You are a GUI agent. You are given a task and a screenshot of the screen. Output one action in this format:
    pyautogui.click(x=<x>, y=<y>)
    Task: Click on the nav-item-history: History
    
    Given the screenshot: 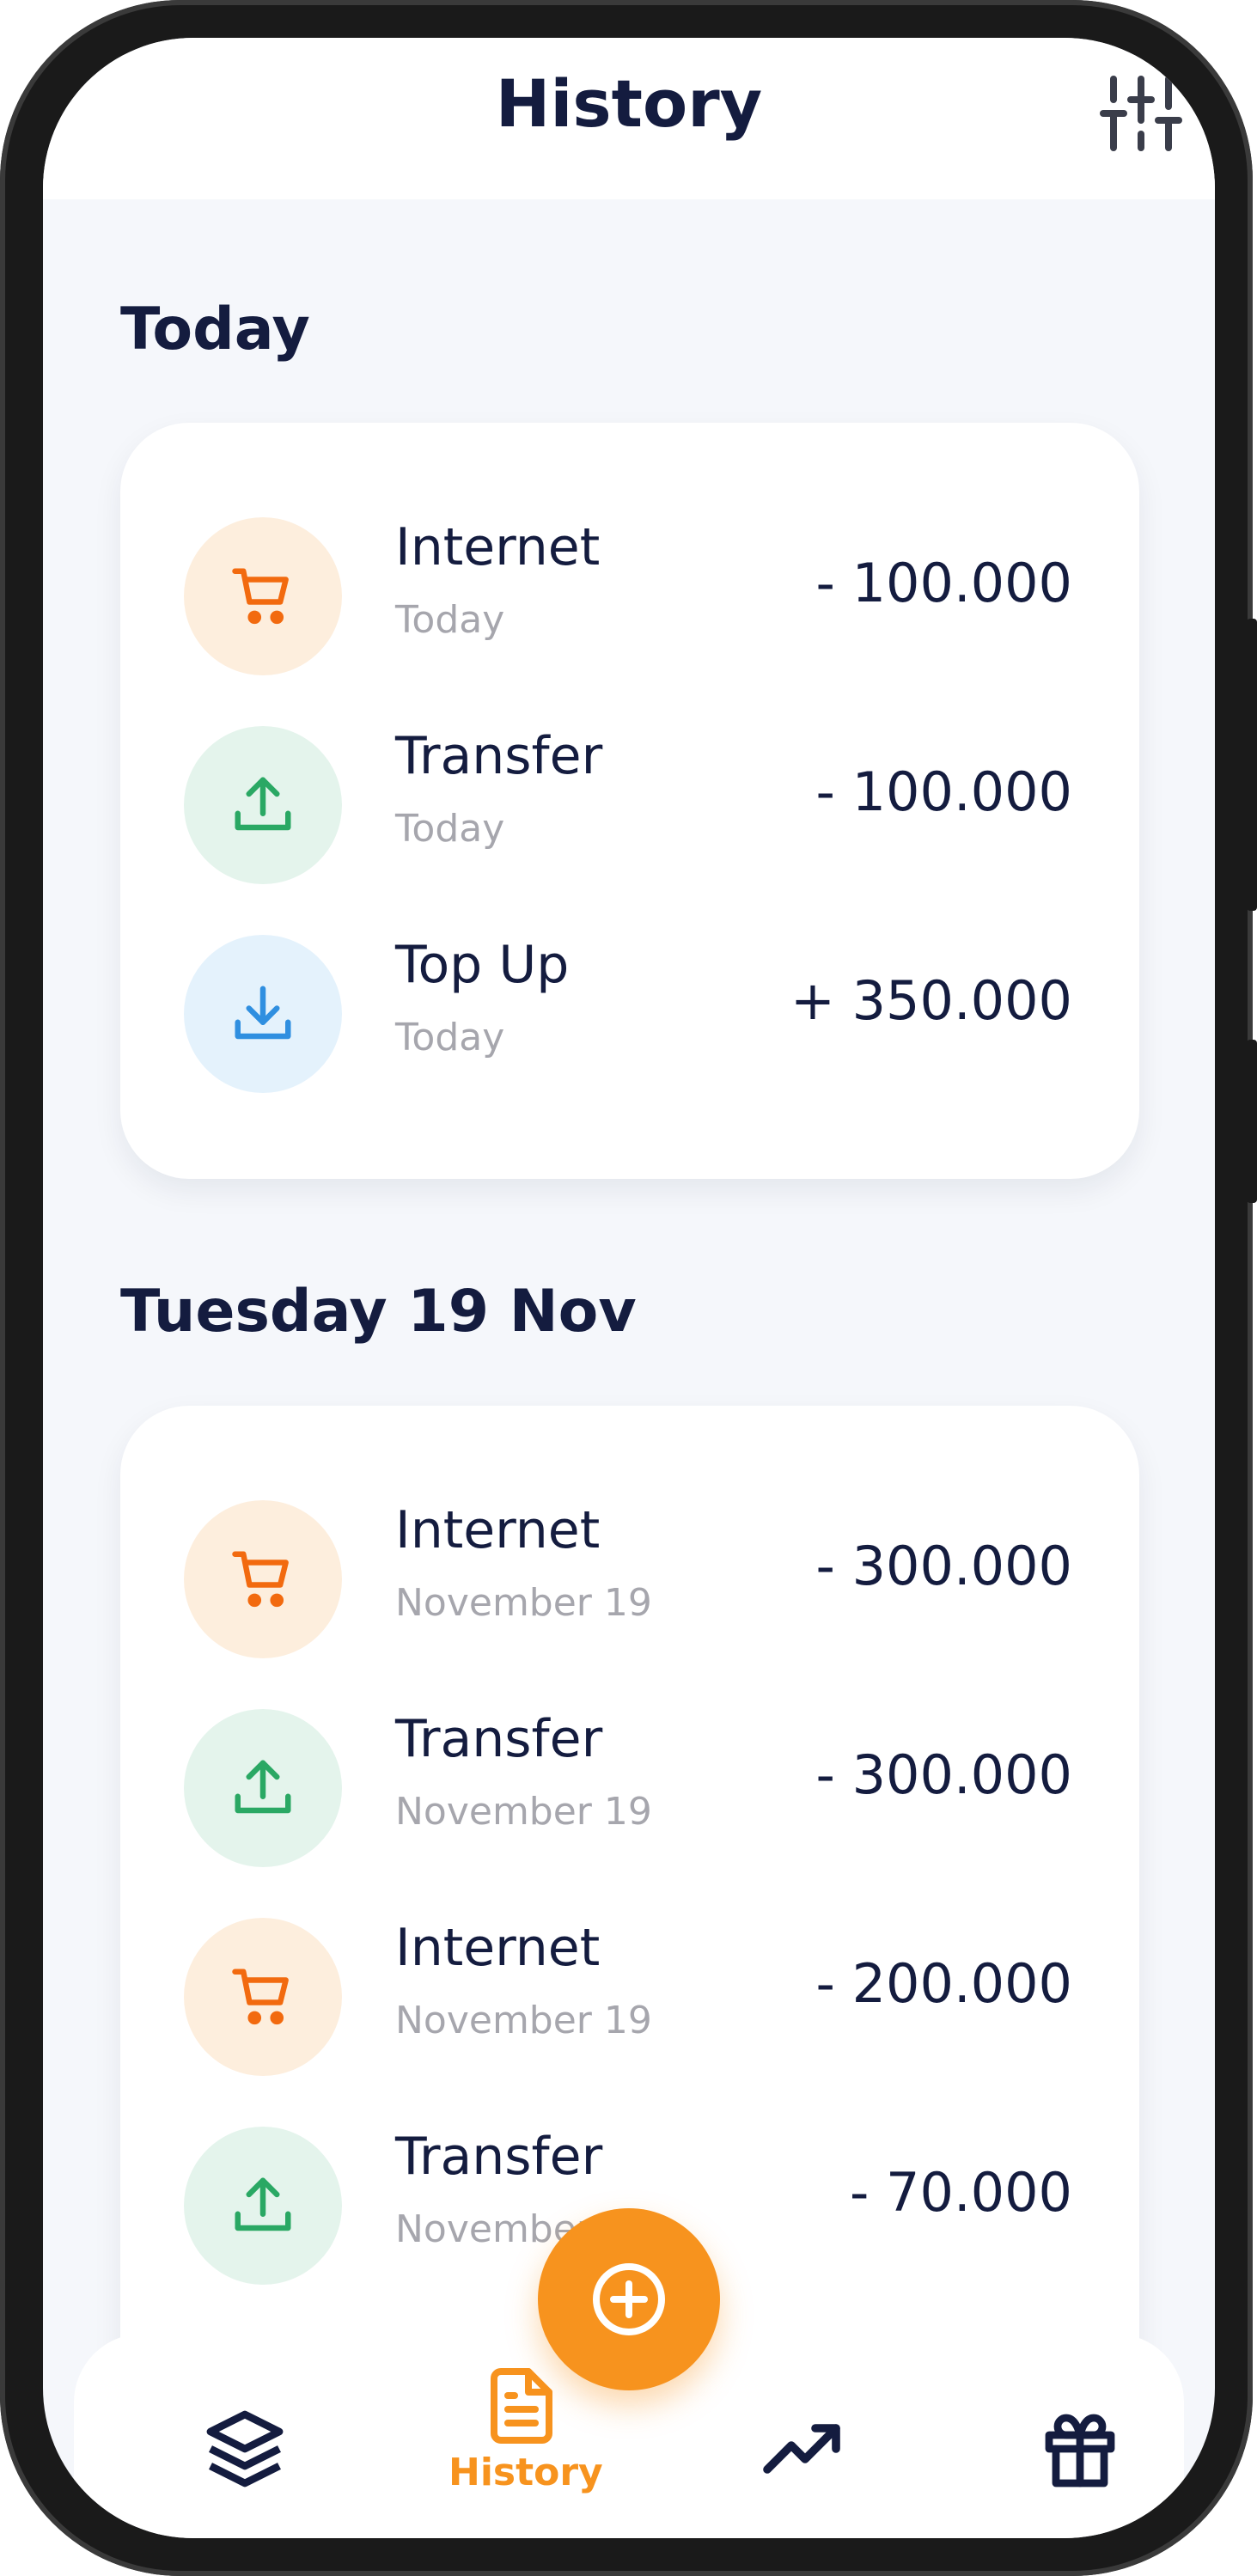 What is the action you would take?
    pyautogui.click(x=525, y=2429)
    